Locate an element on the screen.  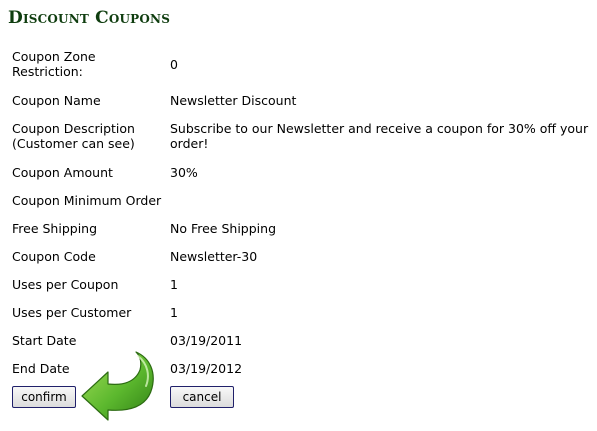
start-date-value: 03/19/2011 is located at coordinates (206, 340).